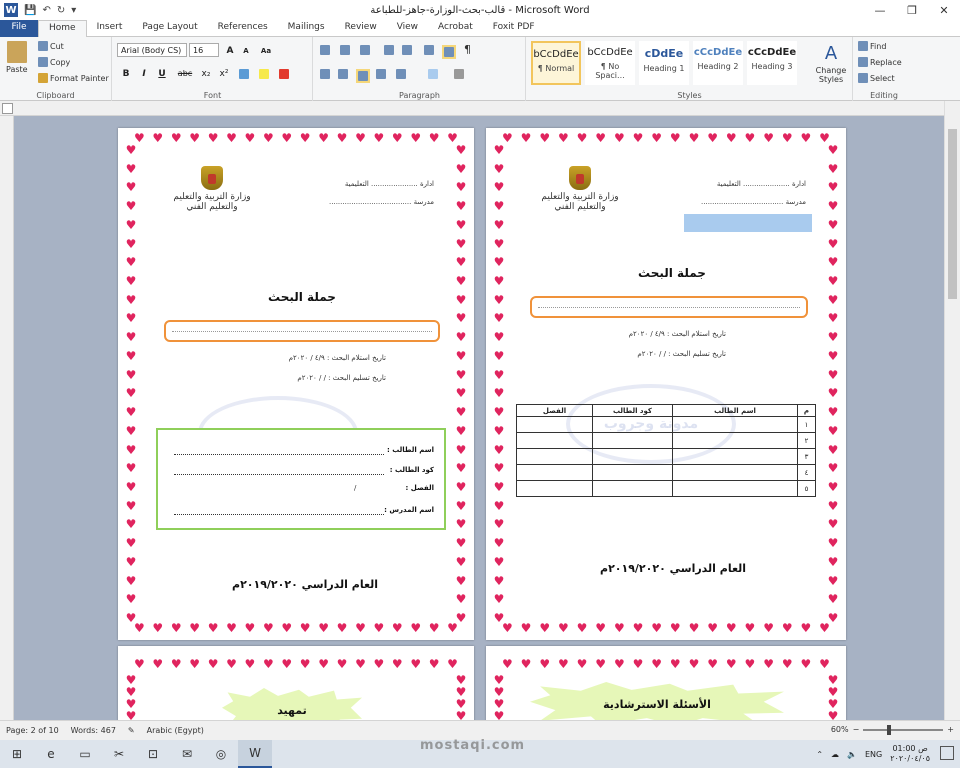  I want to click on file-explorer-icon: ▭, so click(85, 754).